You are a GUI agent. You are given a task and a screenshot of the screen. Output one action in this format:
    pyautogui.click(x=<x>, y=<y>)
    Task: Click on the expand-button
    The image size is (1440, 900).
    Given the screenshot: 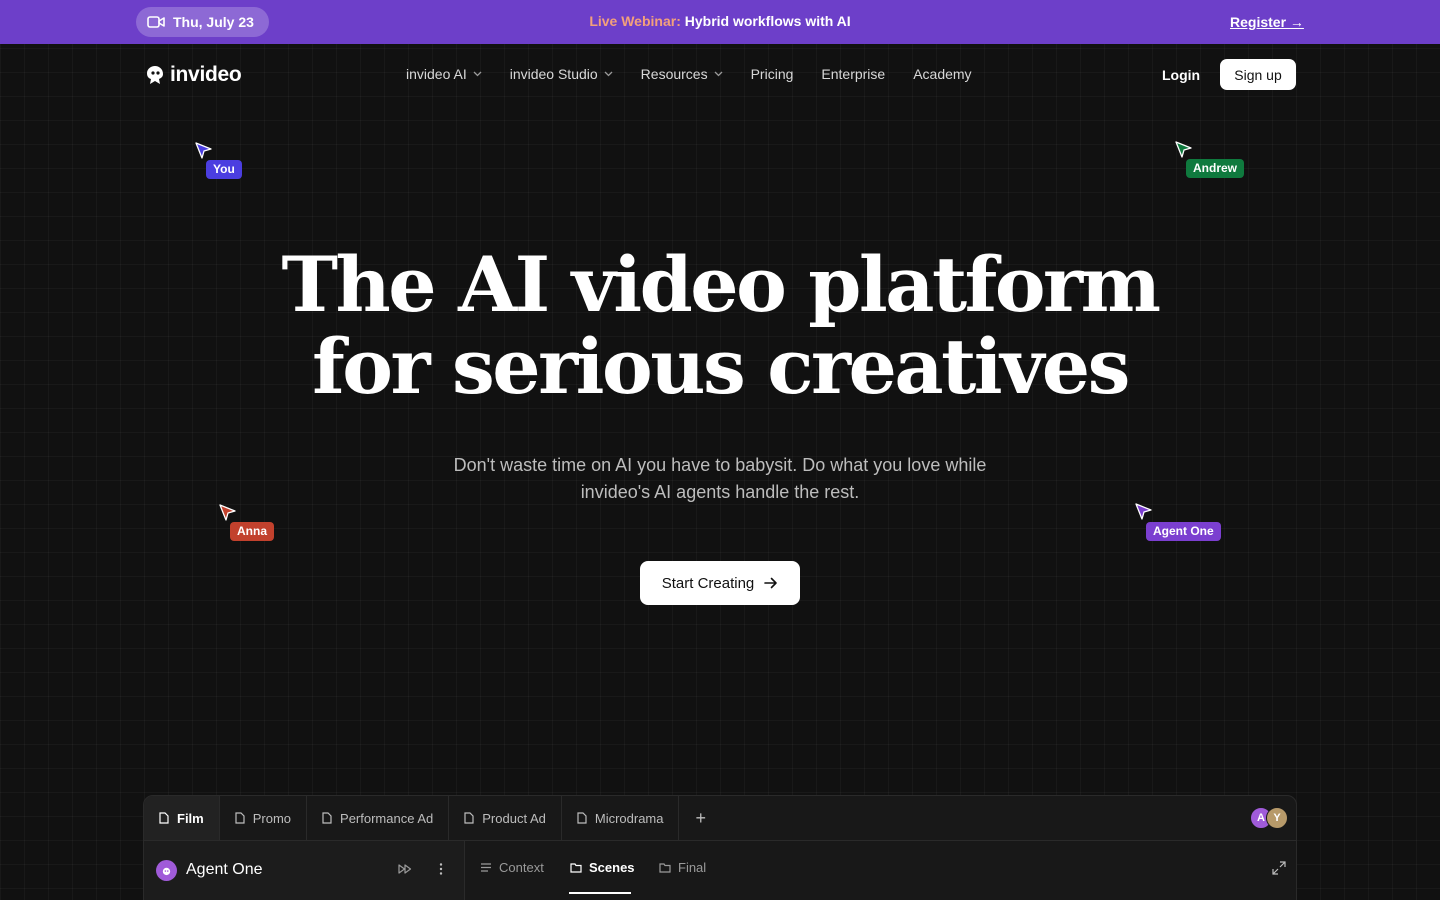 What is the action you would take?
    pyautogui.click(x=1279, y=868)
    